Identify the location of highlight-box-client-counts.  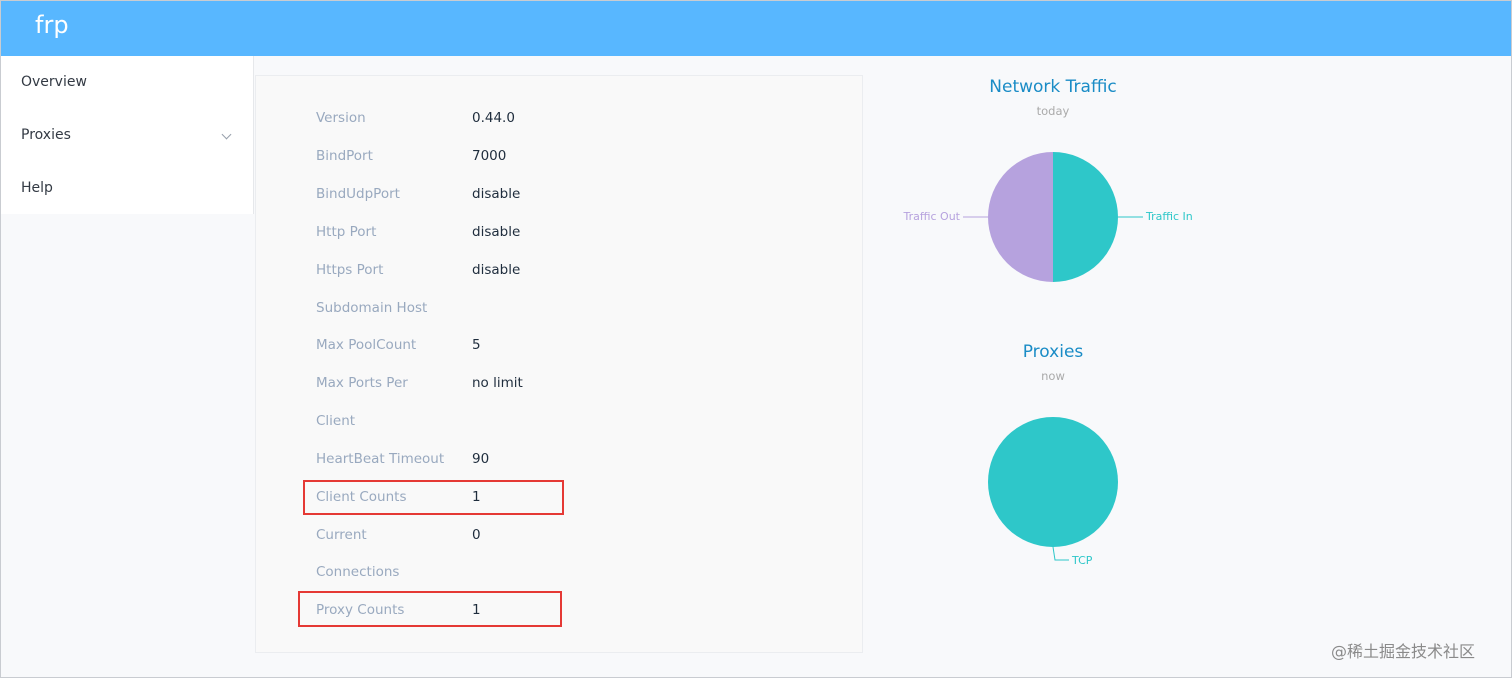
(433, 497).